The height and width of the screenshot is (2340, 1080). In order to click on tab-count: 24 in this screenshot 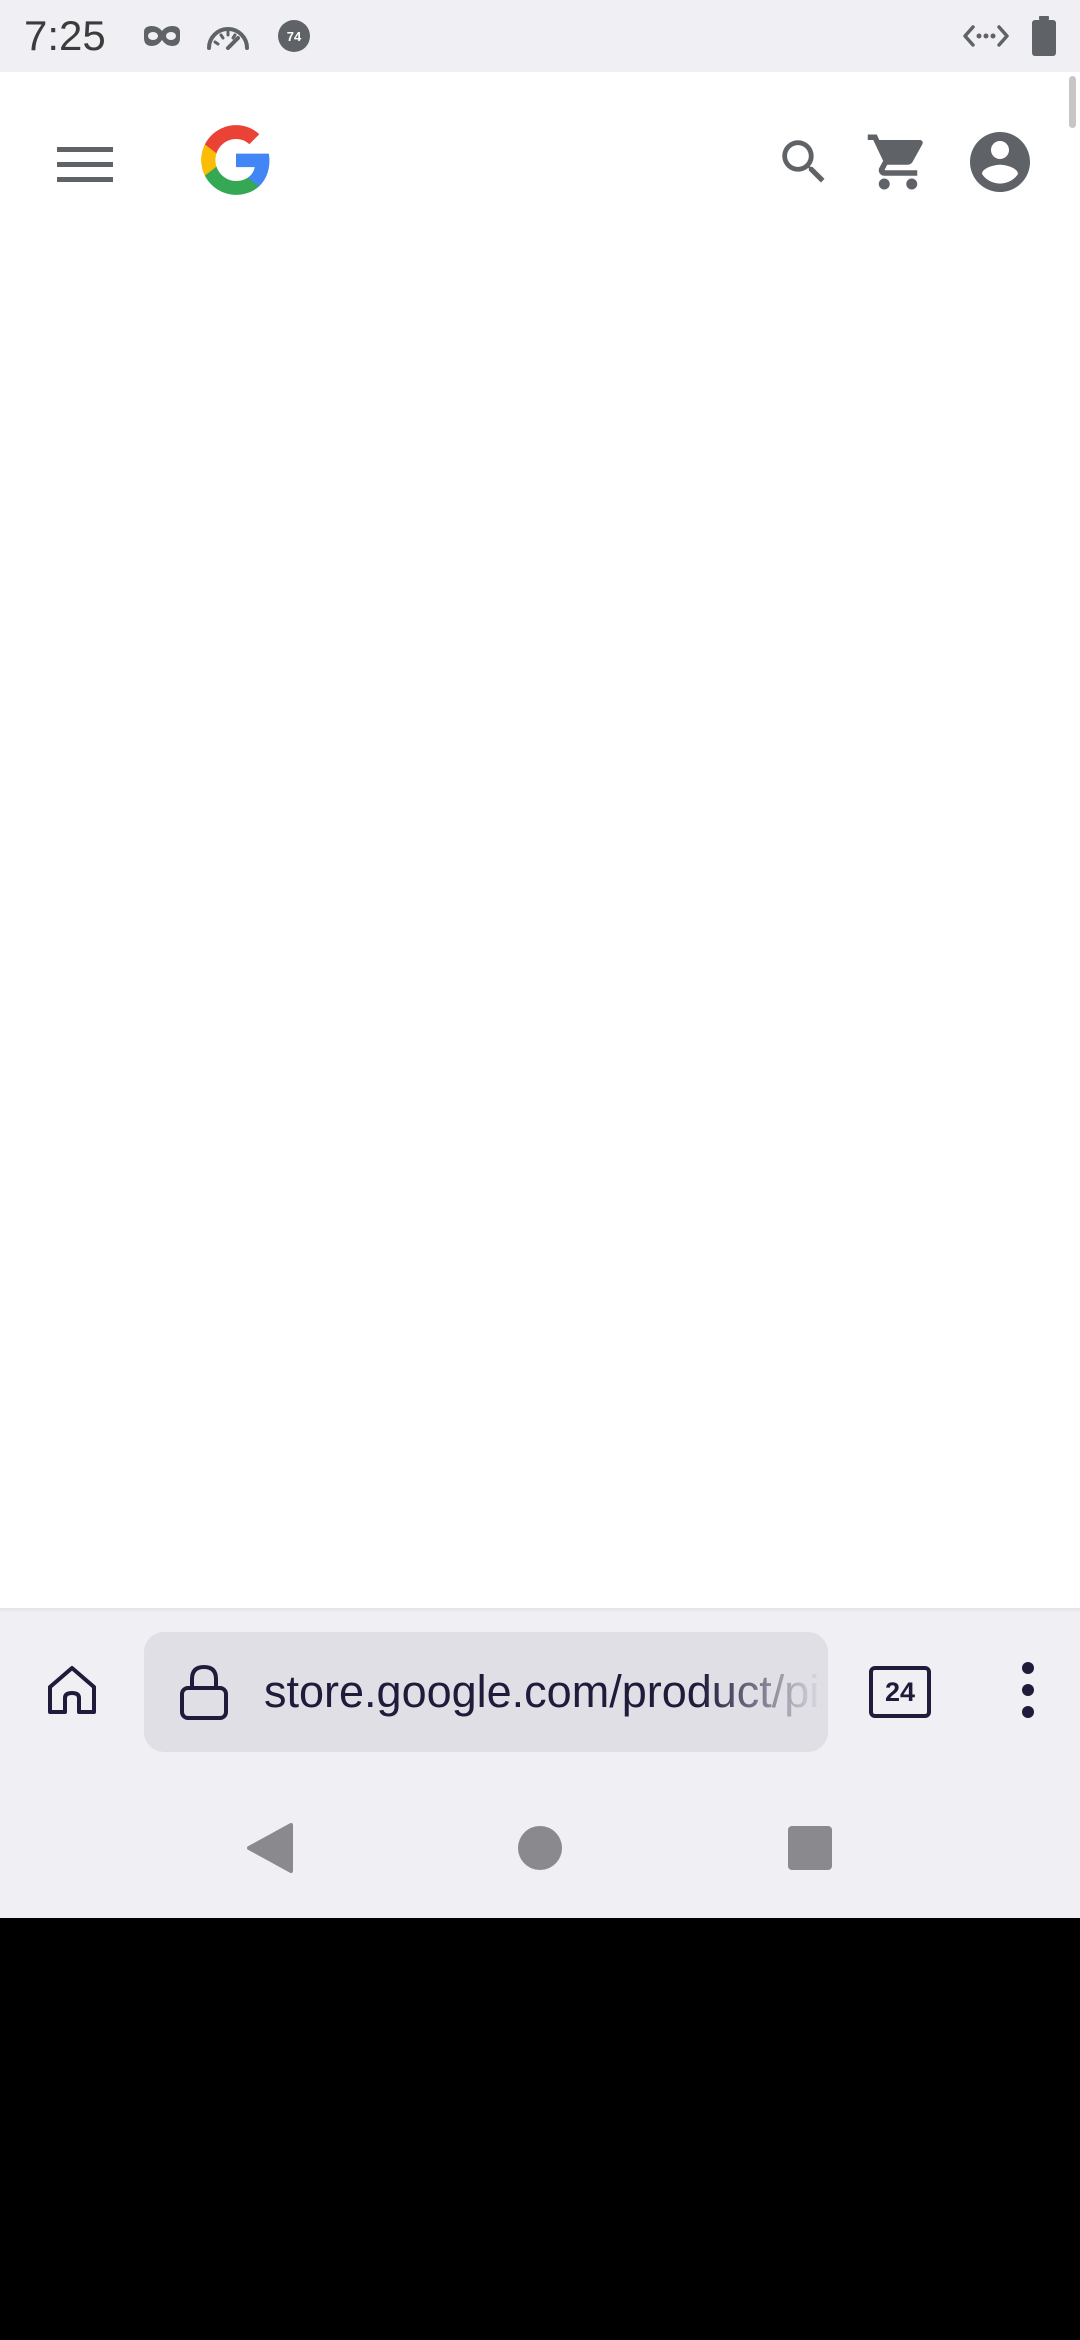, I will do `click(900, 1692)`.